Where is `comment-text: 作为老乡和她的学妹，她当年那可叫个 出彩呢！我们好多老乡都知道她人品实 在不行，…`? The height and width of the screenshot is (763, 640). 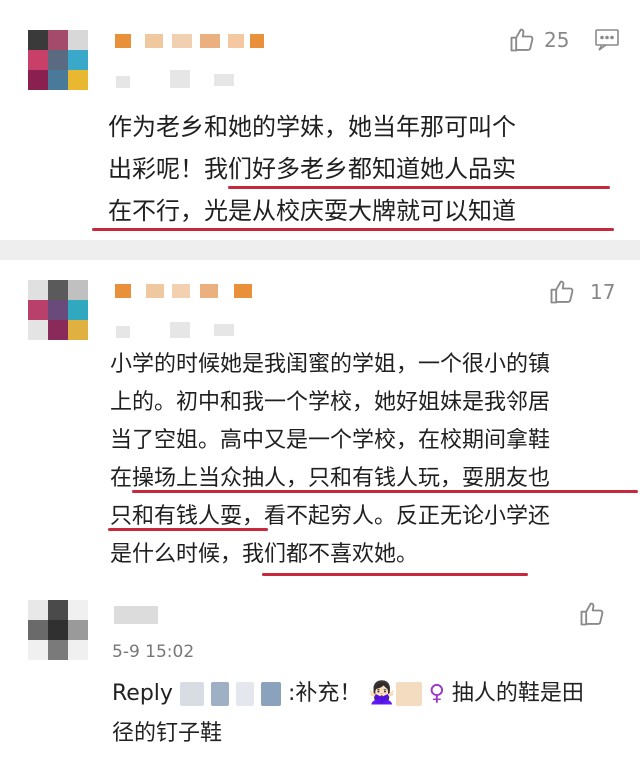
comment-text: 作为老乡和她的学妹，她当年那可叫个 出彩呢！我们好多老乡都知道她人品实 在不行，… is located at coordinates (312, 169).